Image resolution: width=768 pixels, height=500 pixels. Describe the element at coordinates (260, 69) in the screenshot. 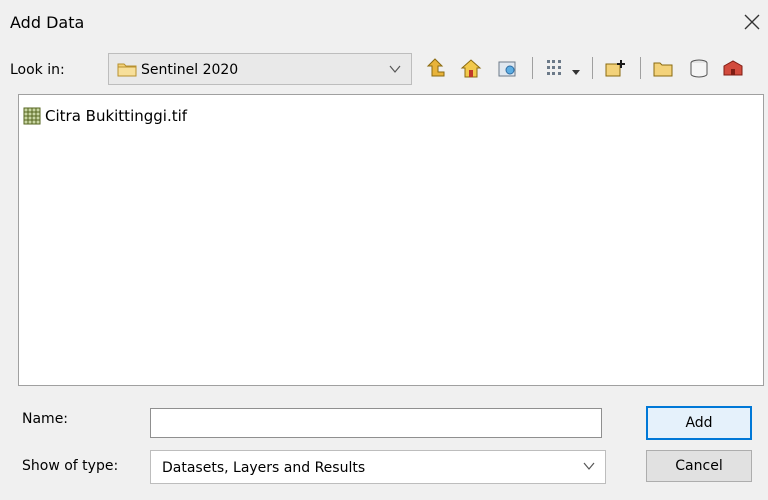

I see `look-in-dropdown: Sentinel 2020` at that location.